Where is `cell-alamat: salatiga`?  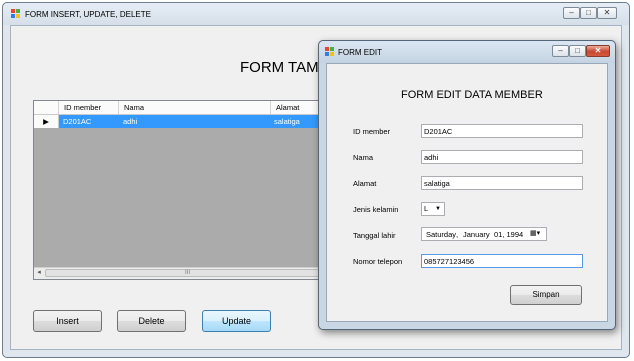 cell-alamat: salatiga is located at coordinates (287, 121).